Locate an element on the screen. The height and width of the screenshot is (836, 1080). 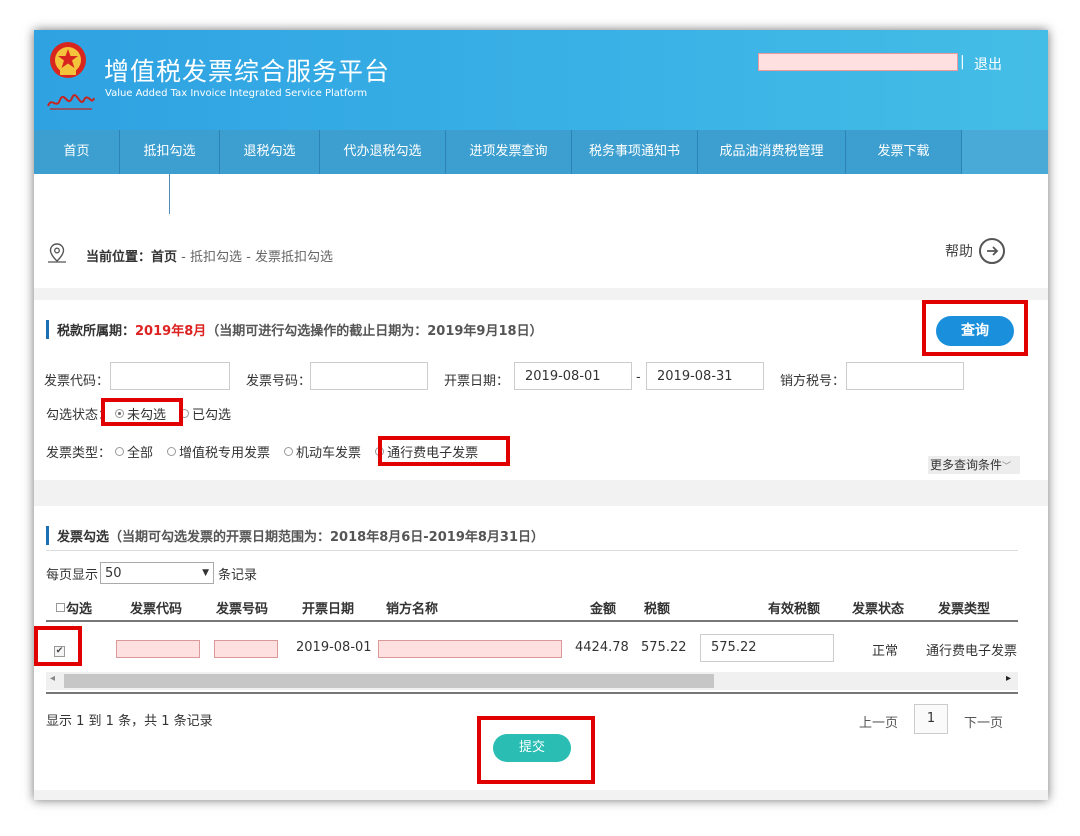
page-size-value: 50 is located at coordinates (113, 573).